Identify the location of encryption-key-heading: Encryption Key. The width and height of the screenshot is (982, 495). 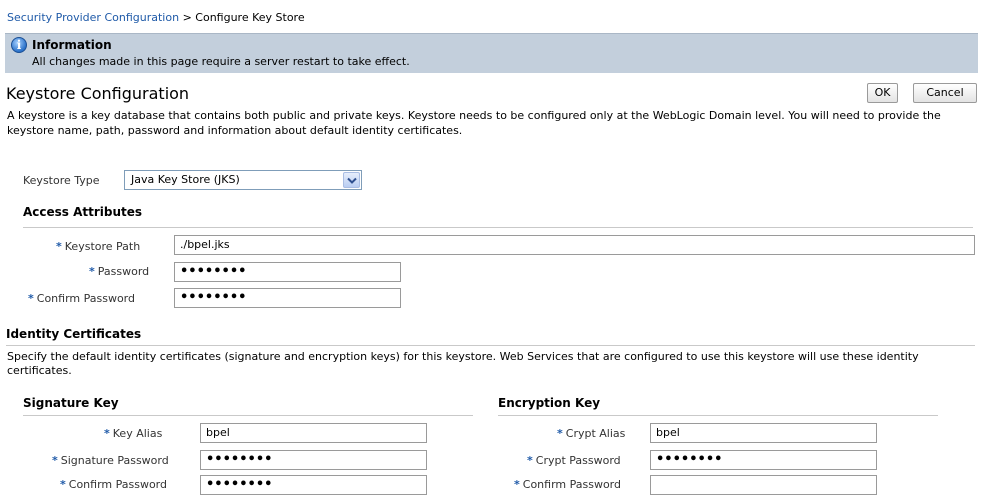
(549, 403).